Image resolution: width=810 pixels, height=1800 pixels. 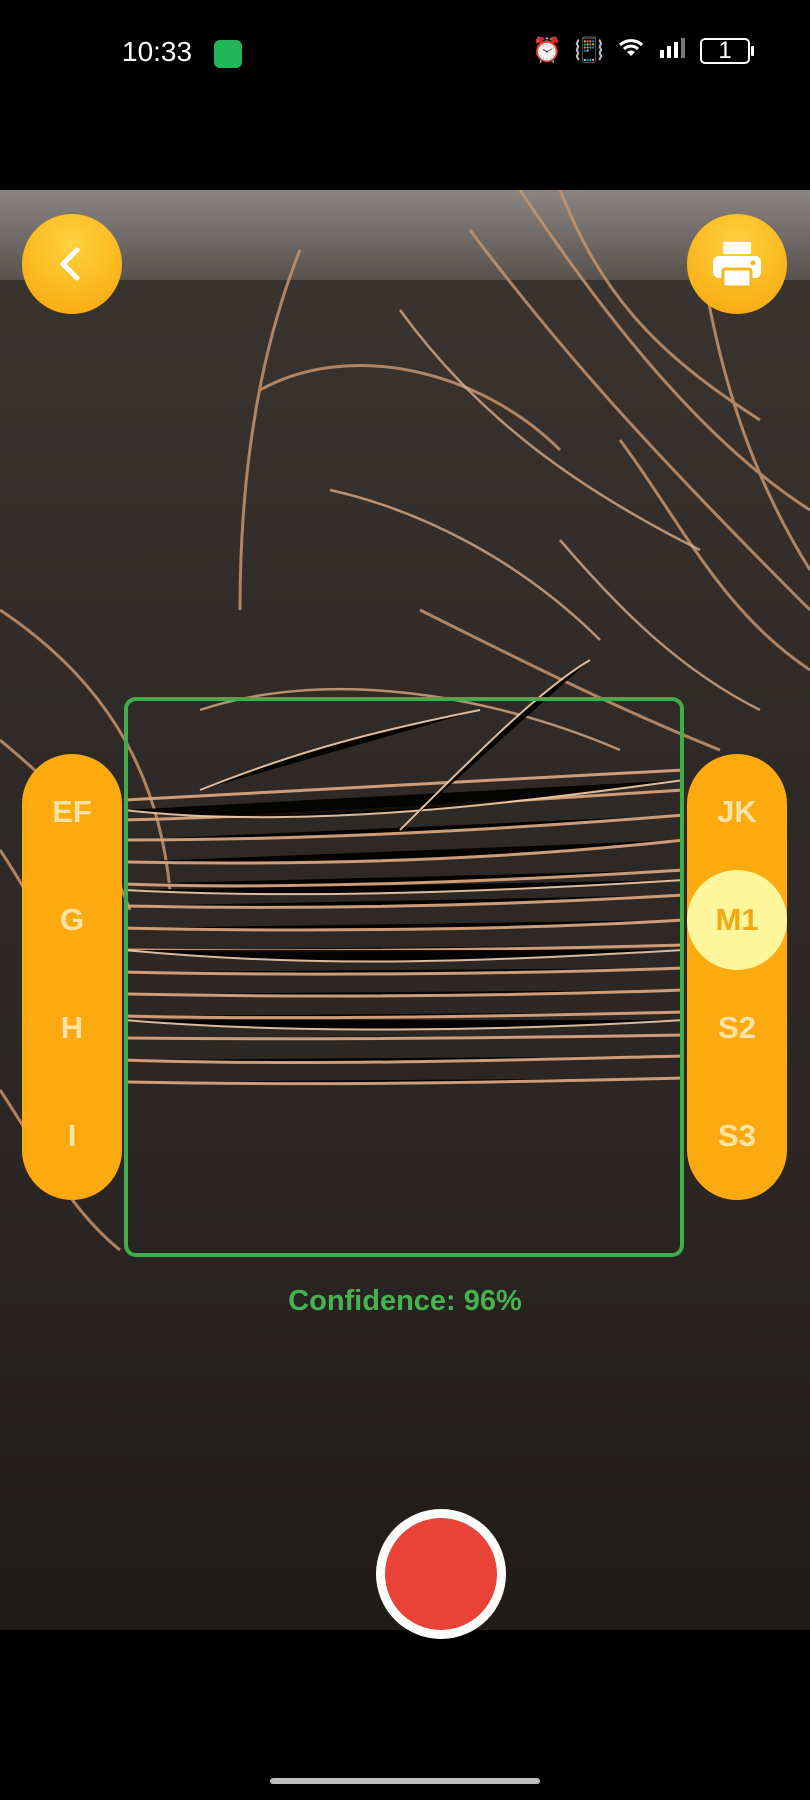 I want to click on grade-option-i: I, so click(x=72, y=1136).